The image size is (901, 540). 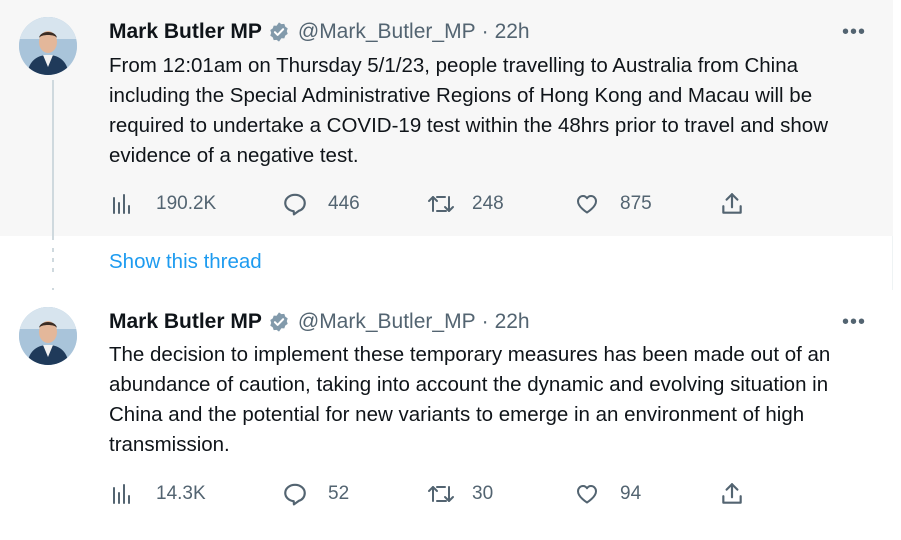 I want to click on views-count: 14.3K, so click(x=181, y=493).